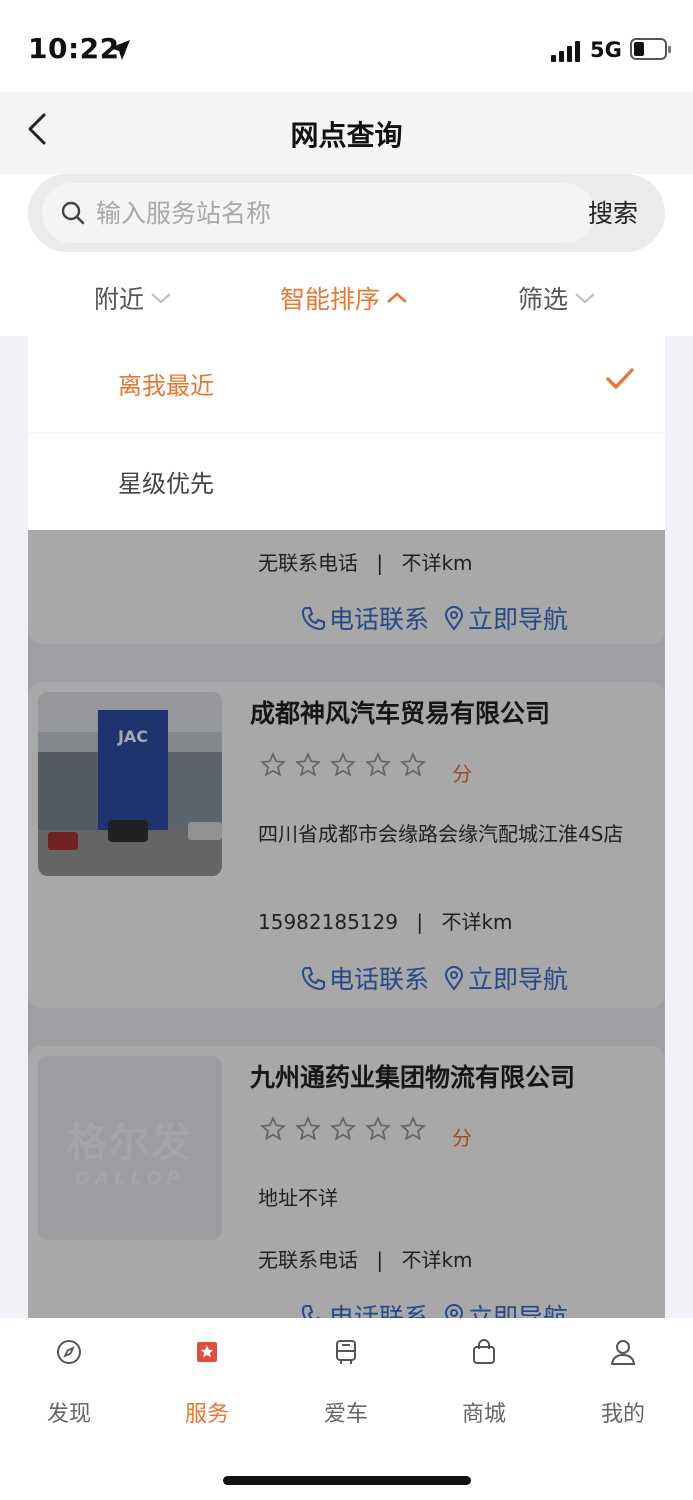  Describe the element at coordinates (346, 482) in the screenshot. I see `sort-option-rating: 星级优先` at that location.